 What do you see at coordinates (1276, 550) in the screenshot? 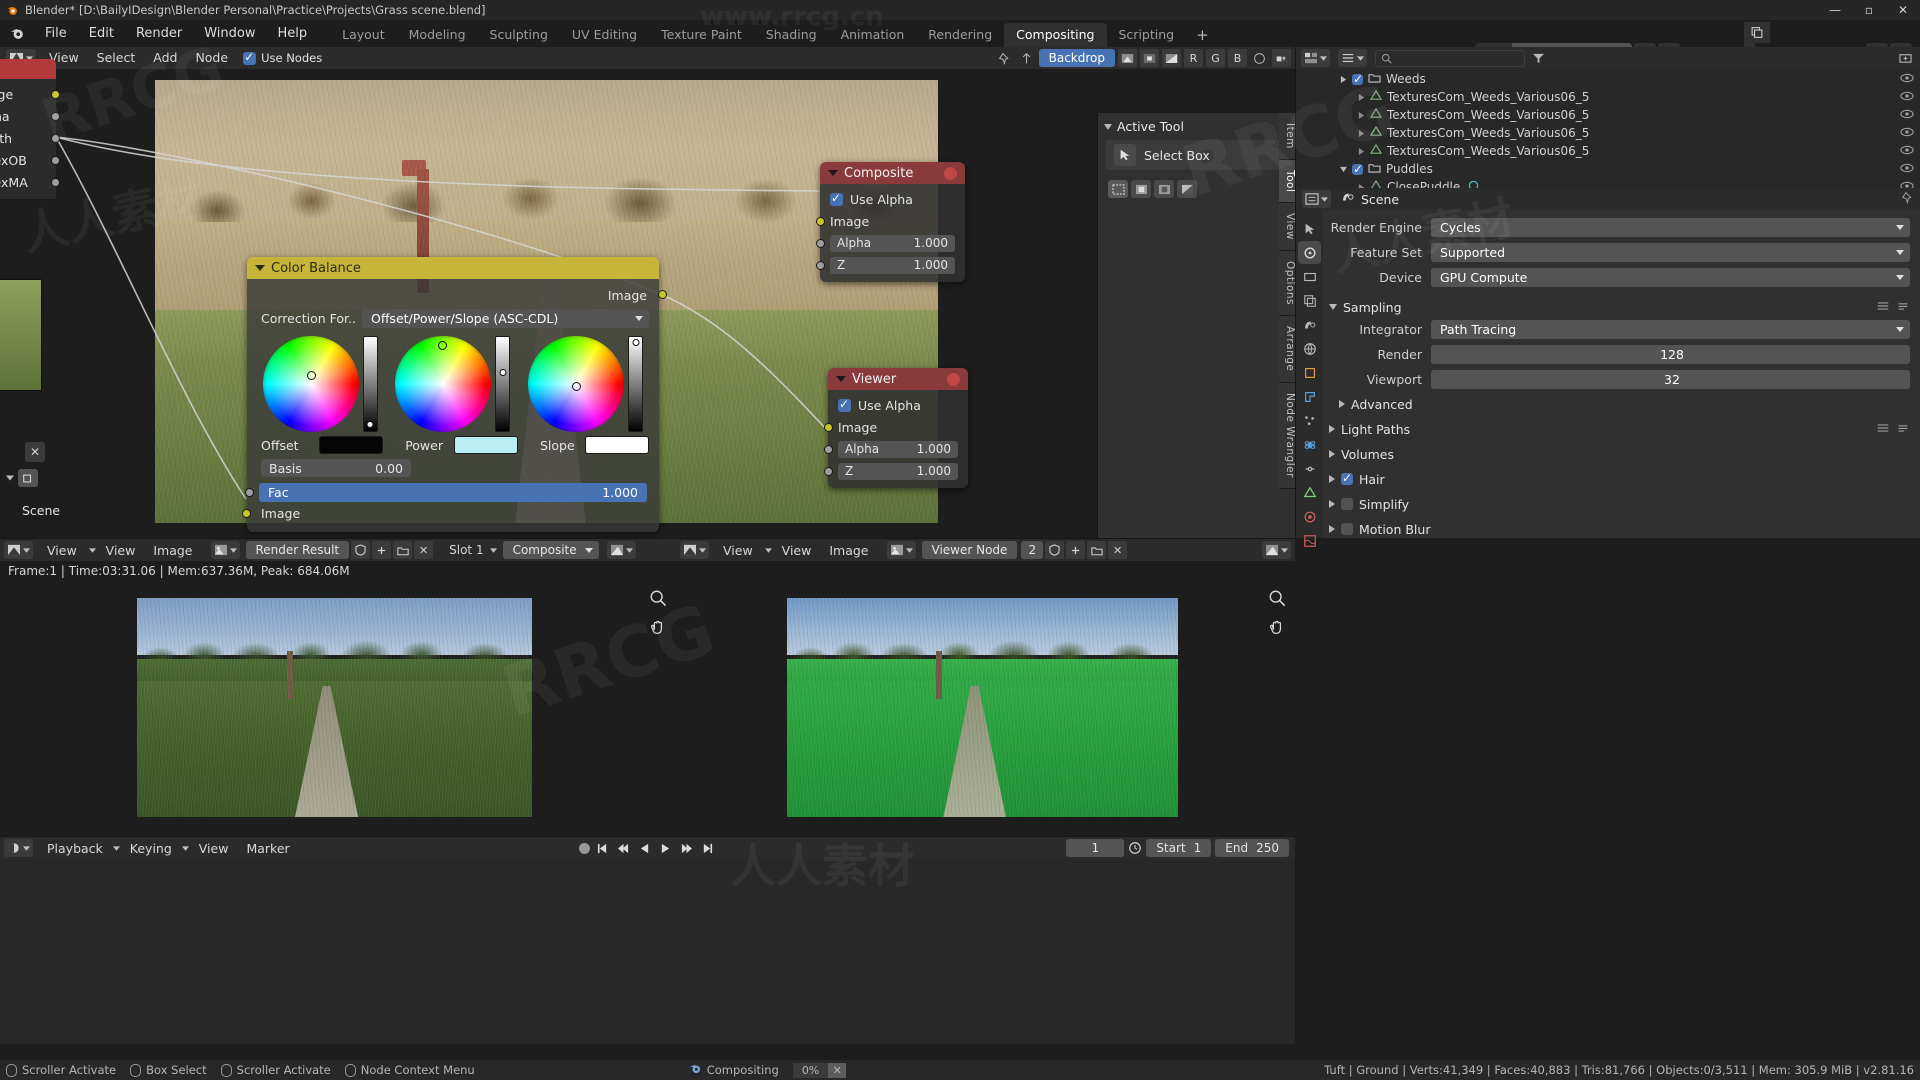
I see `display-channels-icon` at bounding box center [1276, 550].